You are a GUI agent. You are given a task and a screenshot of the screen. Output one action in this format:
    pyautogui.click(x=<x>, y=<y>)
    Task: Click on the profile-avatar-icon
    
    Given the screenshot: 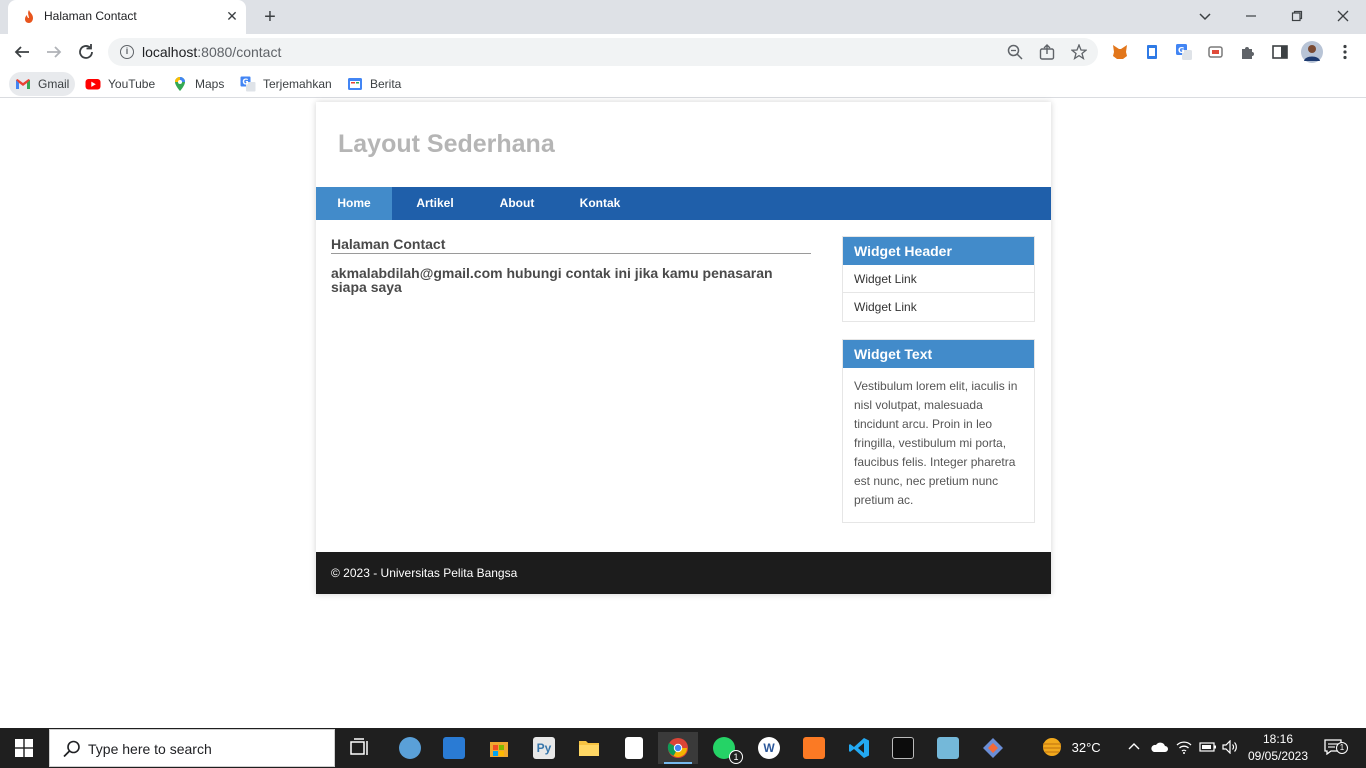 What is the action you would take?
    pyautogui.click(x=1312, y=52)
    